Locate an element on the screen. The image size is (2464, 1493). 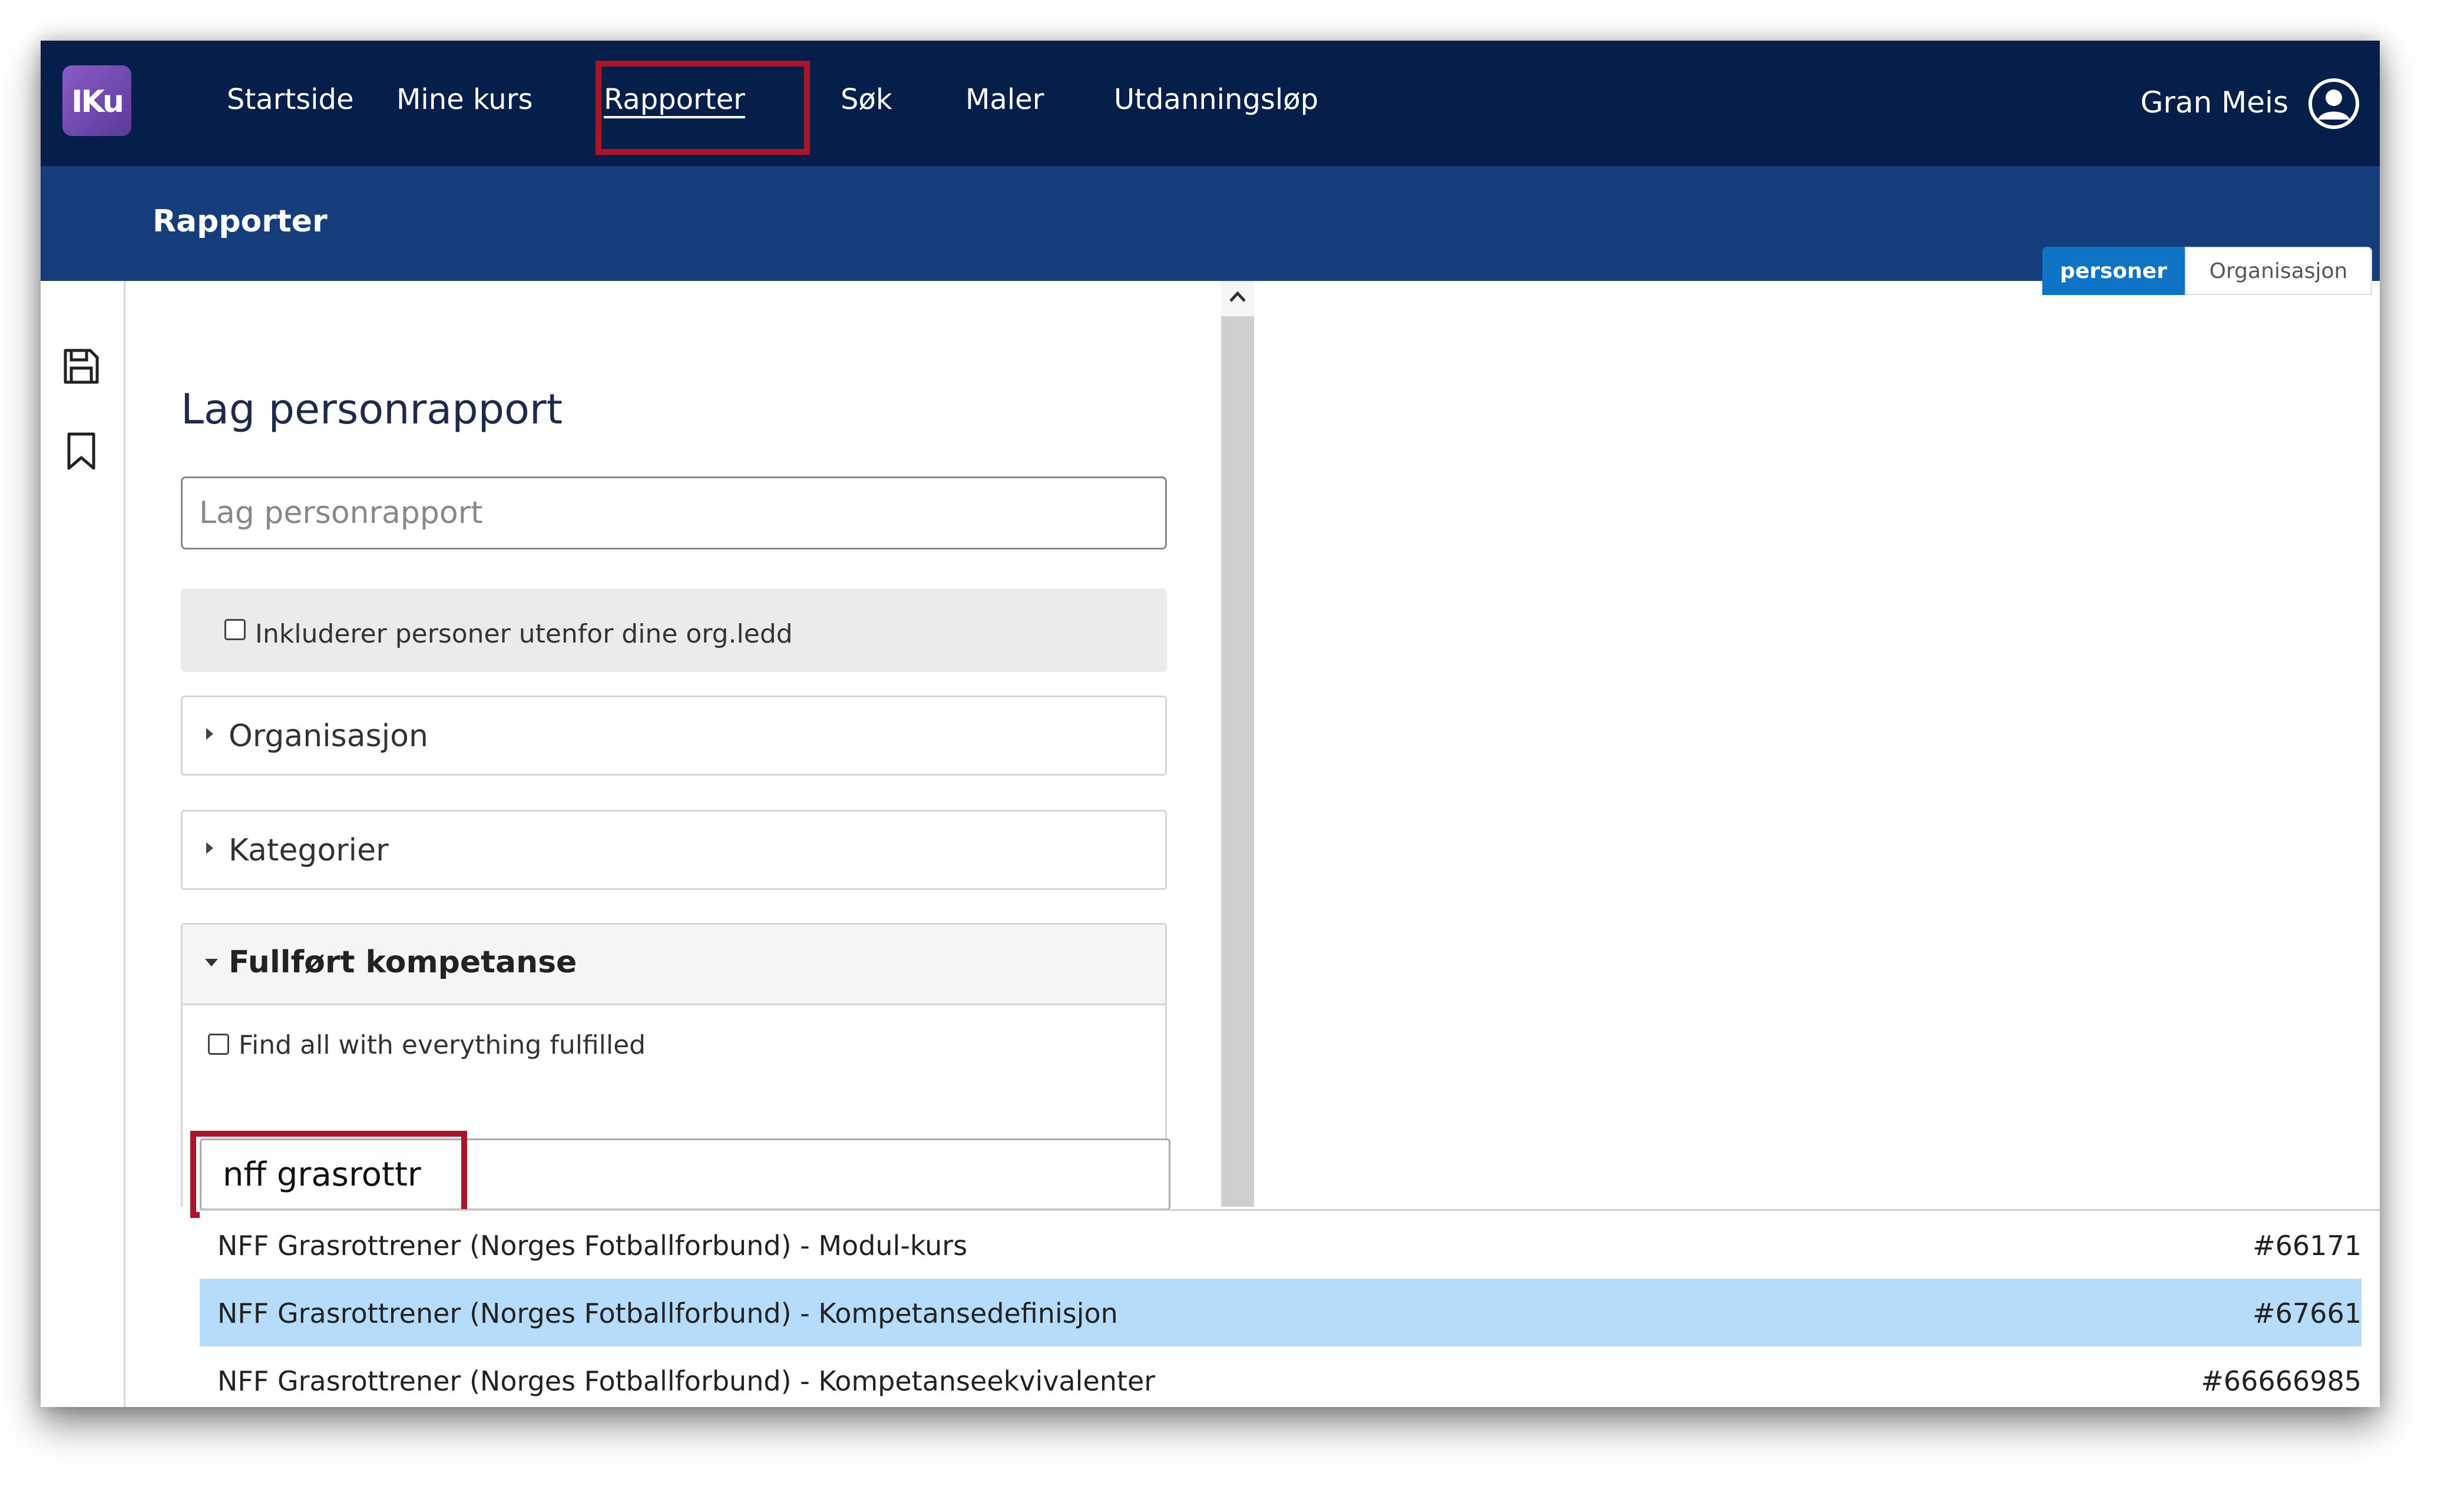
page-title: Rapporter is located at coordinates (240, 221).